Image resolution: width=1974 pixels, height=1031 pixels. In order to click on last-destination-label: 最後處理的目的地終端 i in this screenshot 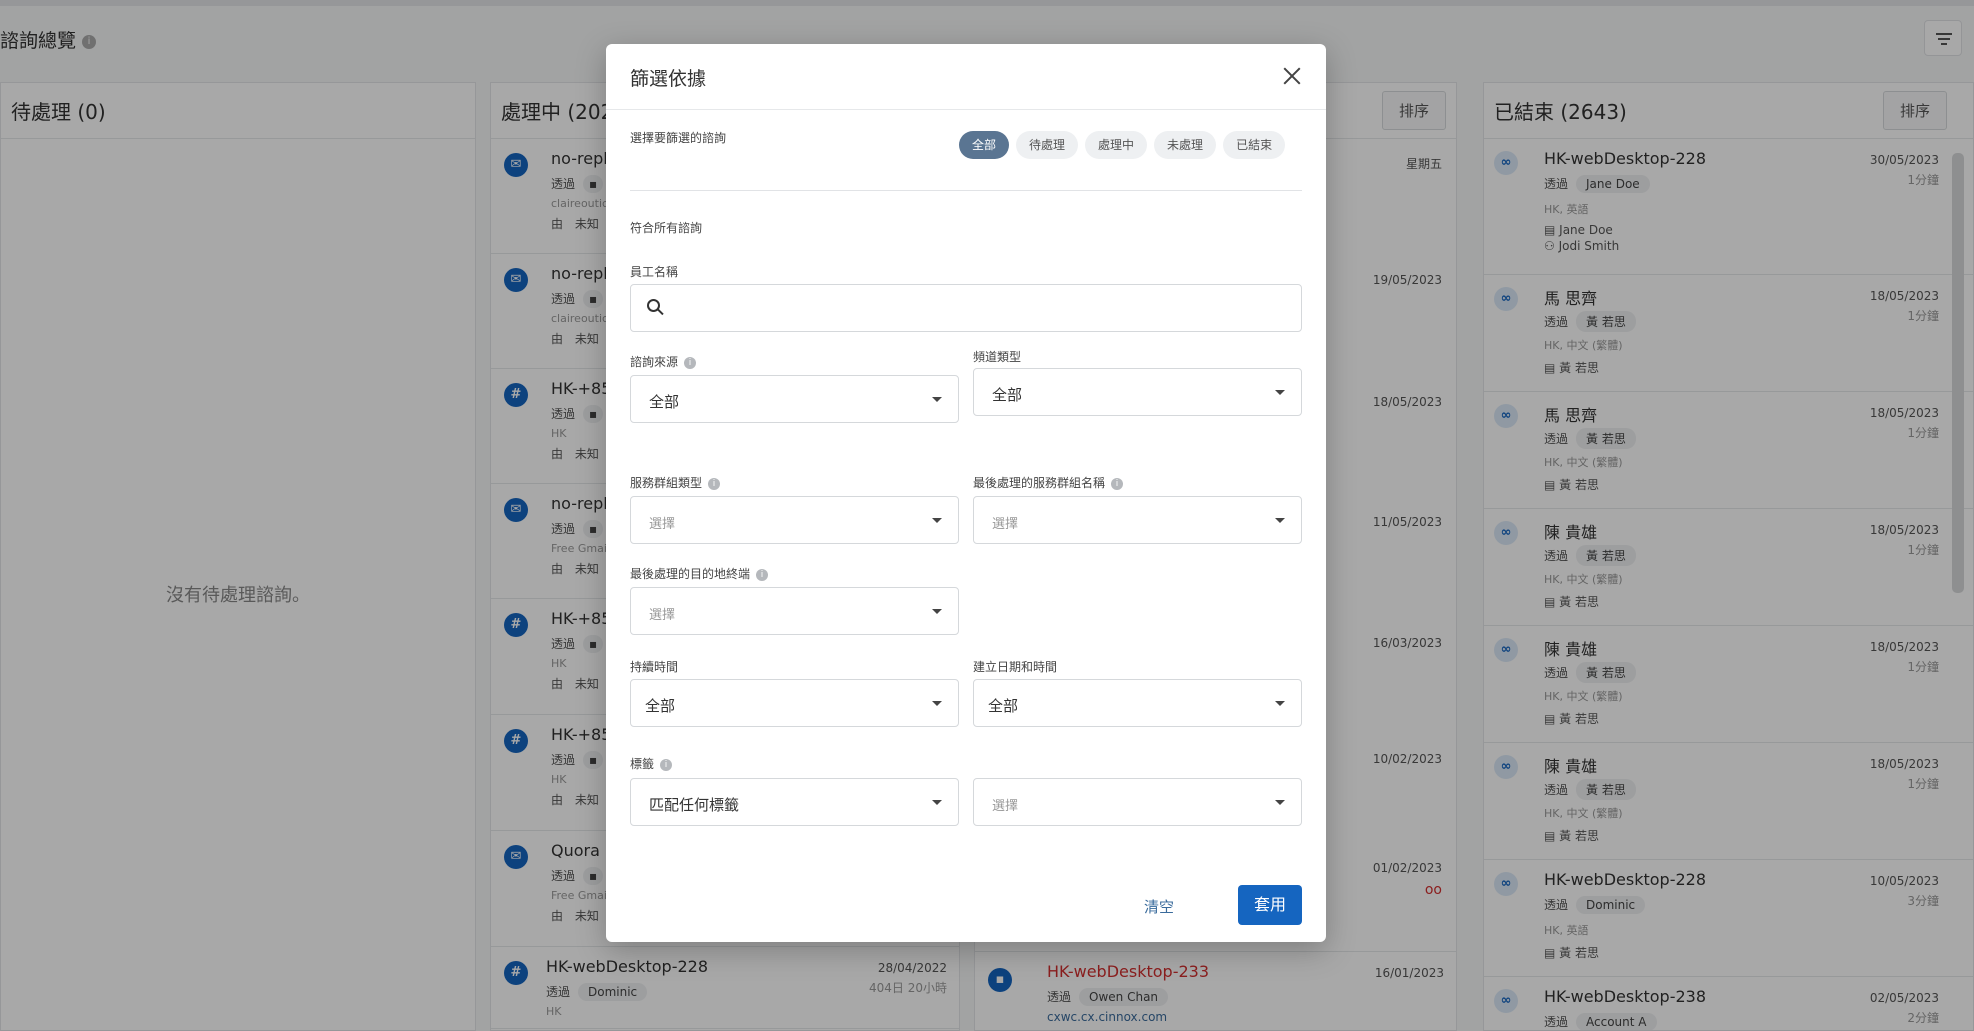, I will do `click(699, 573)`.